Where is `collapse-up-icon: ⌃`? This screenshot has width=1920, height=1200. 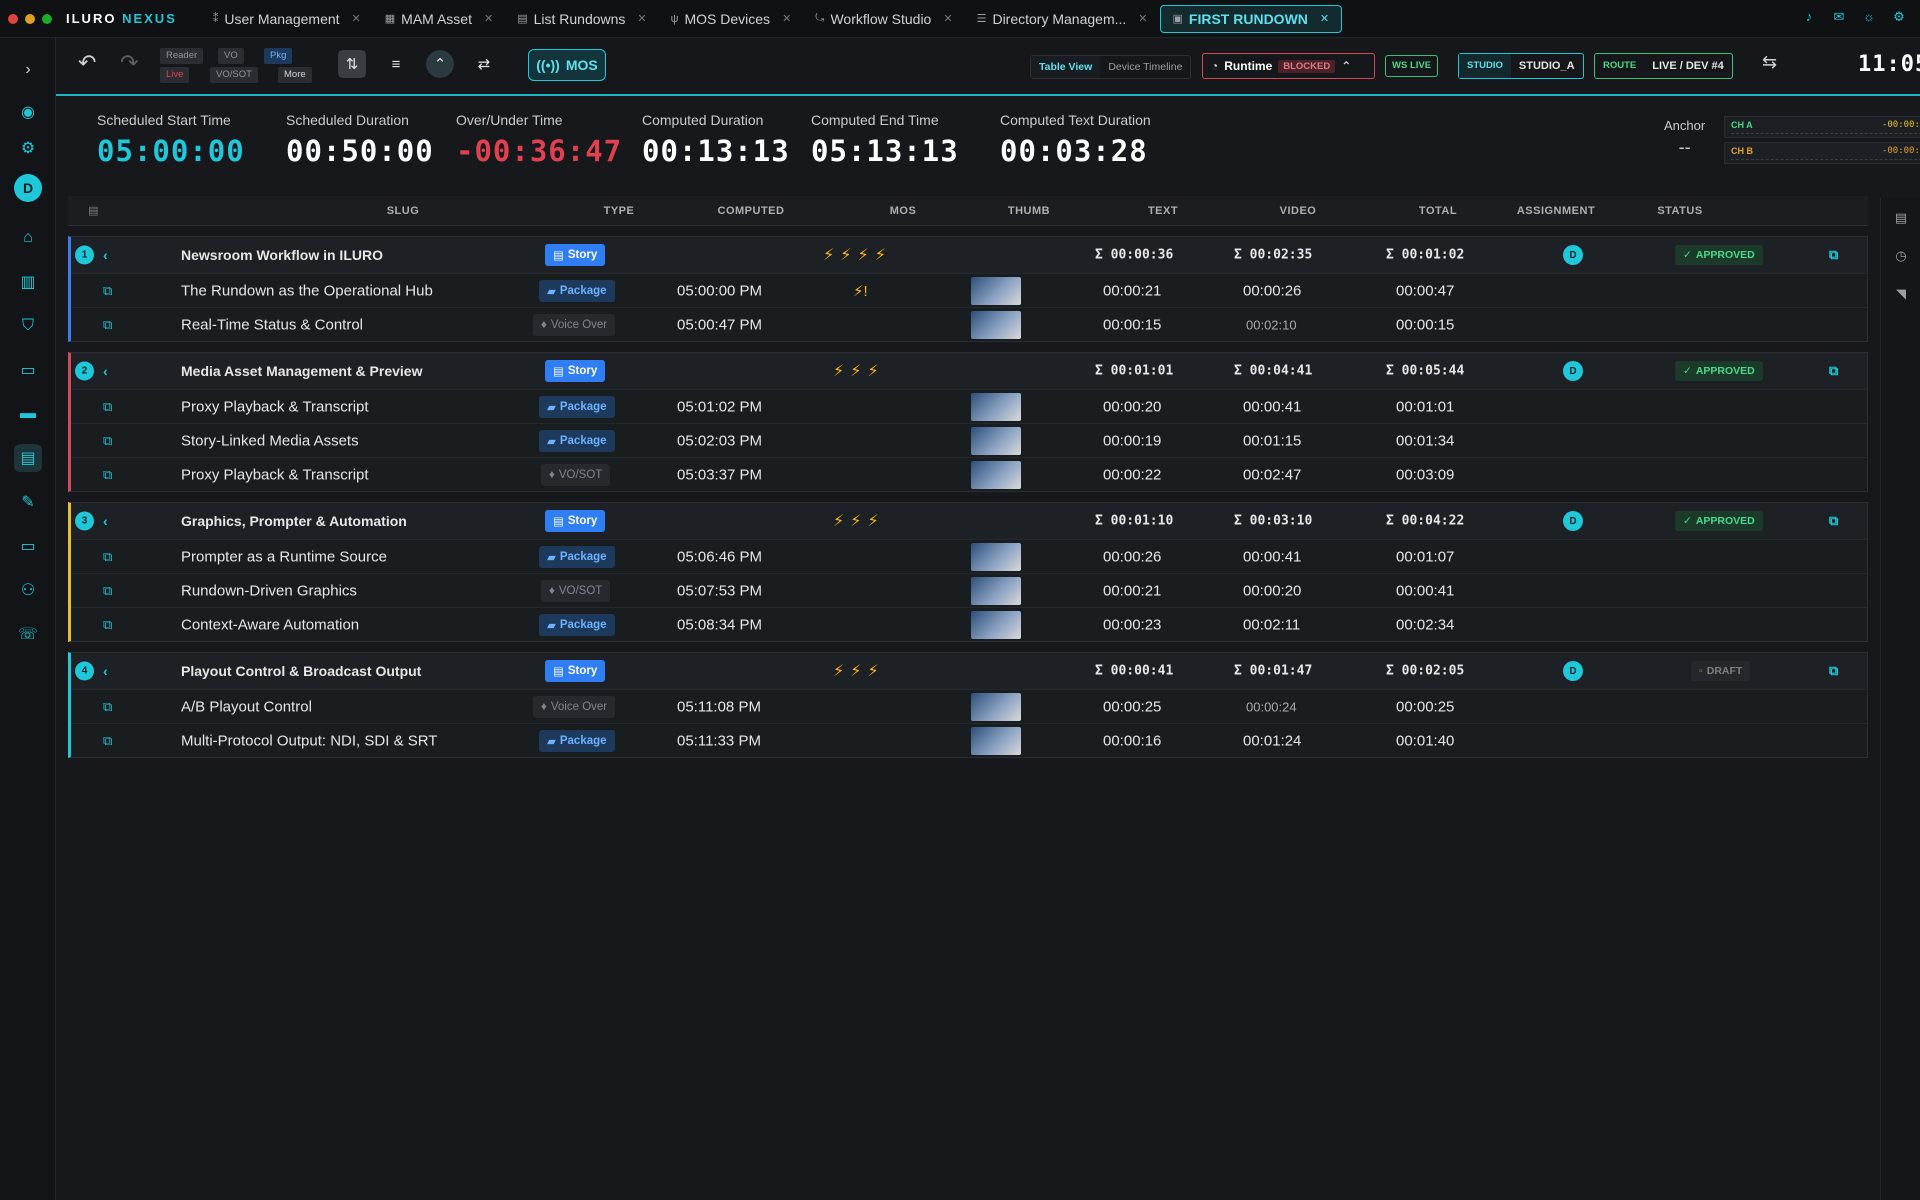
collapse-up-icon: ⌃ is located at coordinates (440, 64).